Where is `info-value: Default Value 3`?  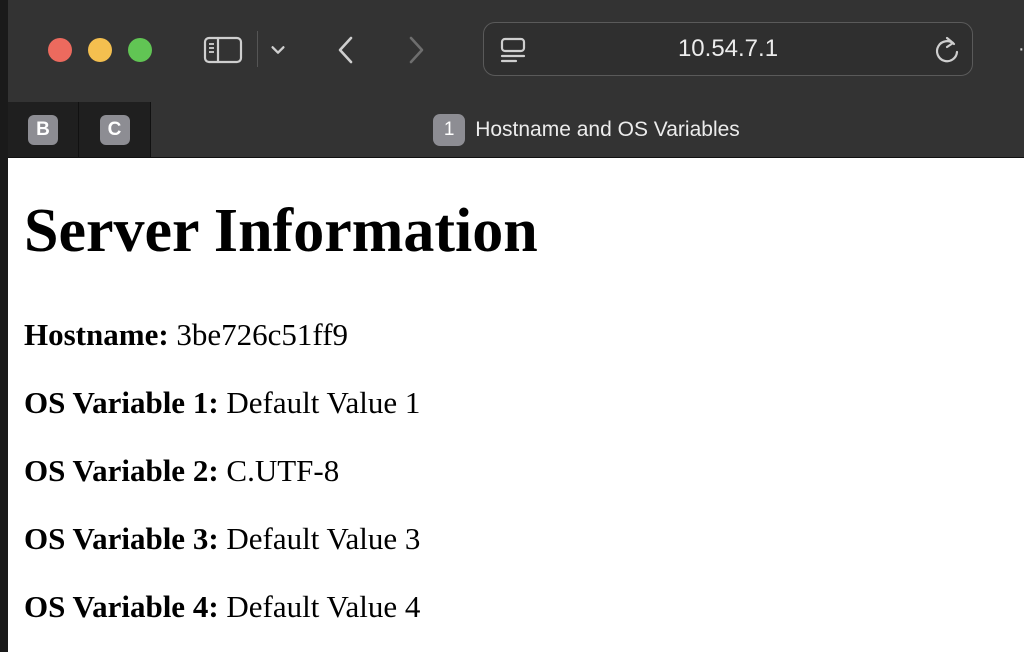
info-value: Default Value 3 is located at coordinates (323, 538).